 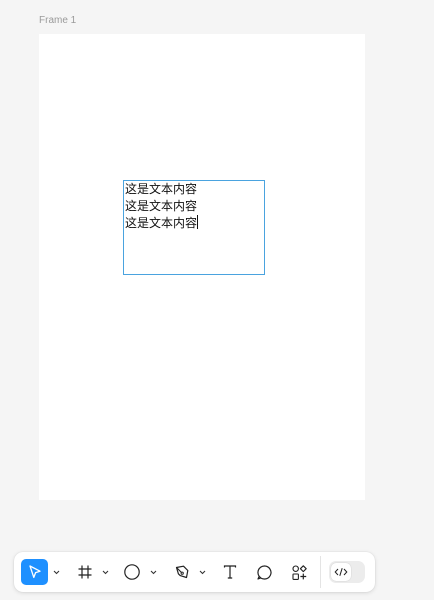 I want to click on pen-tool-button, so click(x=182, y=572).